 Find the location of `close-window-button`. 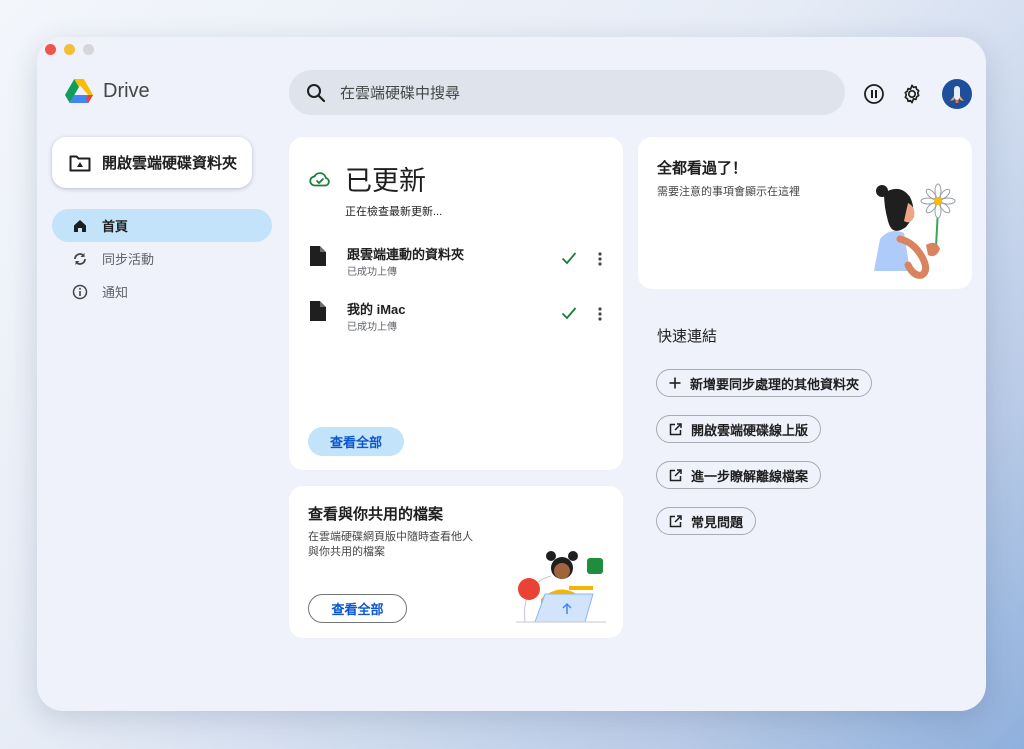

close-window-button is located at coordinates (50, 49).